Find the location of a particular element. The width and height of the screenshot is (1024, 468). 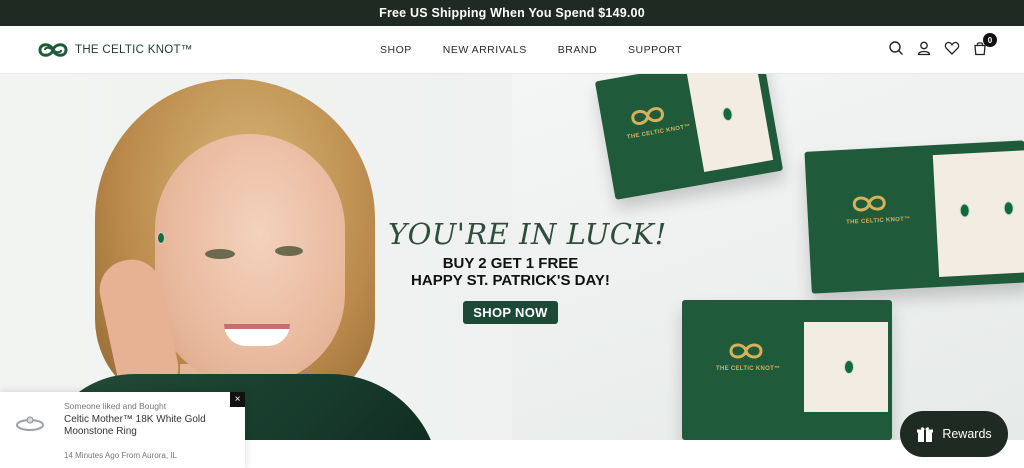

jewelry-box-necklace: THE CELTIC KNOT™ is located at coordinates (689, 137).